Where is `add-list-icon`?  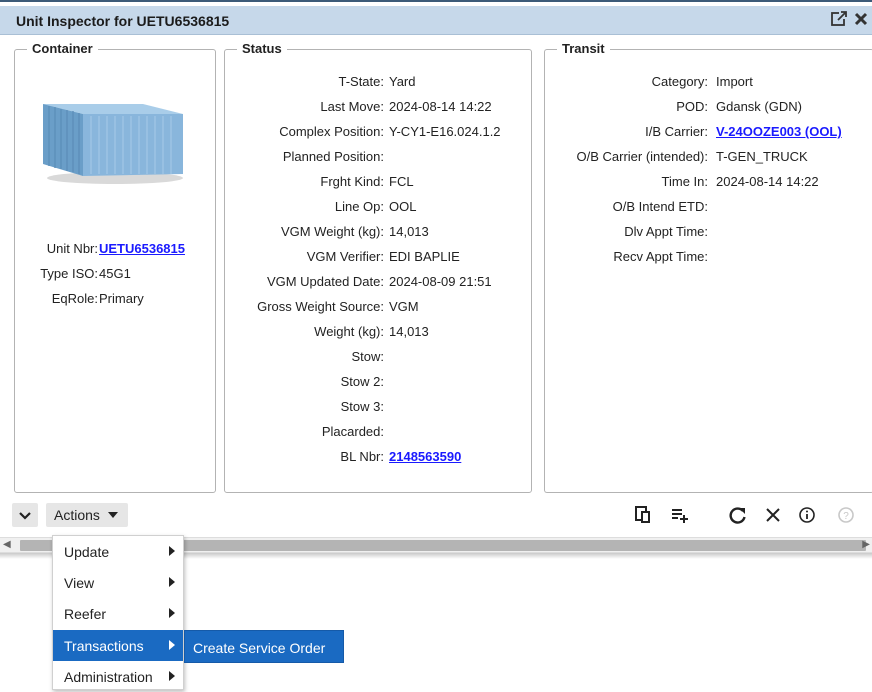 add-list-icon is located at coordinates (680, 515).